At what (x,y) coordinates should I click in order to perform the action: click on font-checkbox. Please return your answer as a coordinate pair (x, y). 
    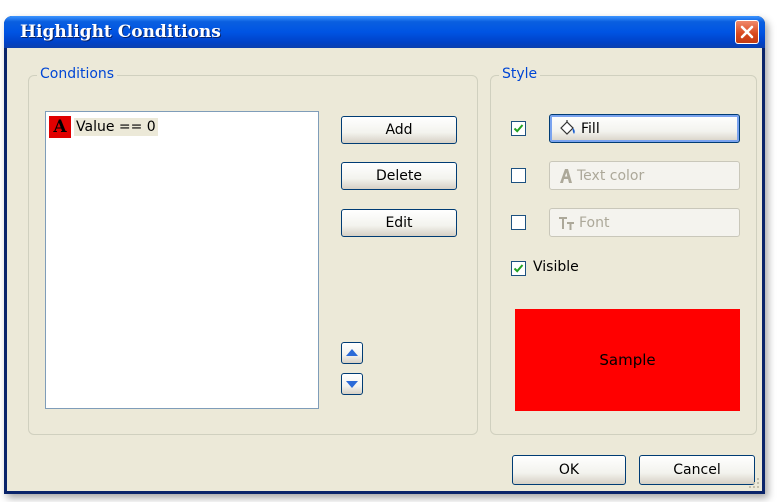
    Looking at the image, I should click on (518, 222).